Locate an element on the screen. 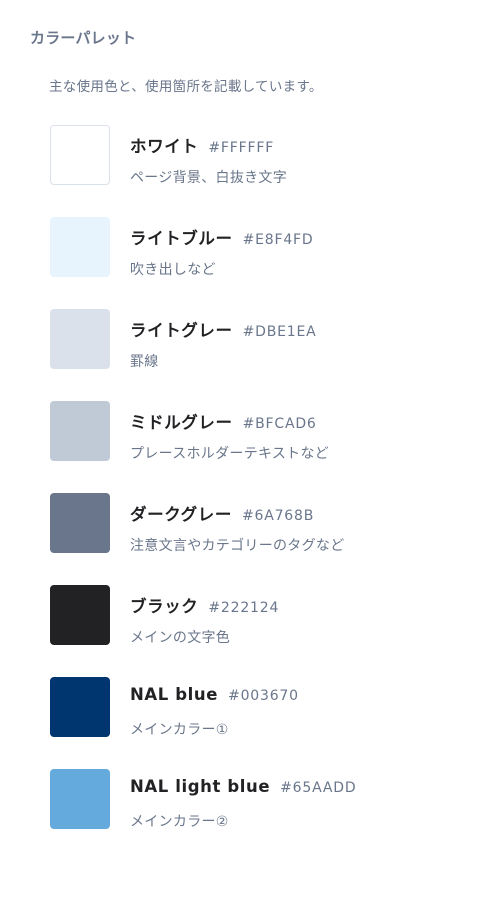 This screenshot has height=908, width=500. color-name: ダークグレー is located at coordinates (181, 514).